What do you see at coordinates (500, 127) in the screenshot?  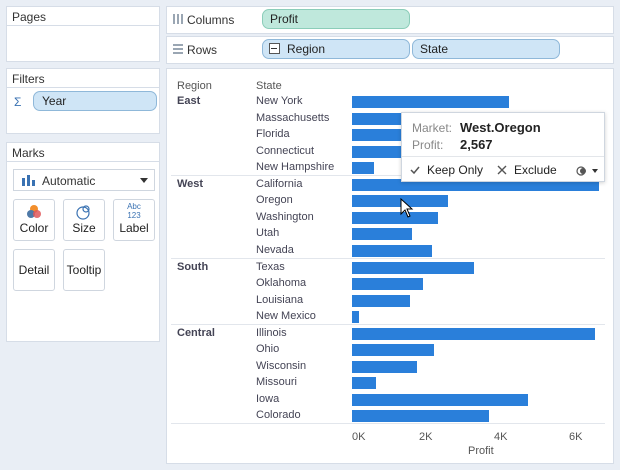 I see `tooltip-market-value: West.Oregon` at bounding box center [500, 127].